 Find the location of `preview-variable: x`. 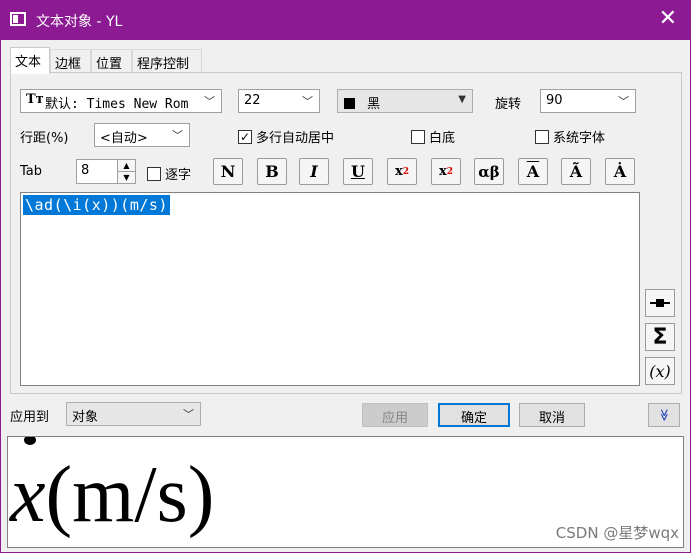

preview-variable: x is located at coordinates (28, 495).